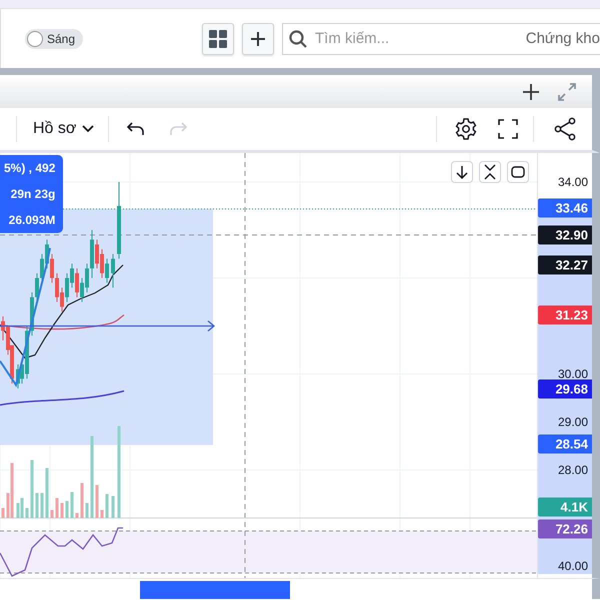 The height and width of the screenshot is (600, 600). What do you see at coordinates (54, 38) in the screenshot?
I see `theme-toggle: Sáng` at bounding box center [54, 38].